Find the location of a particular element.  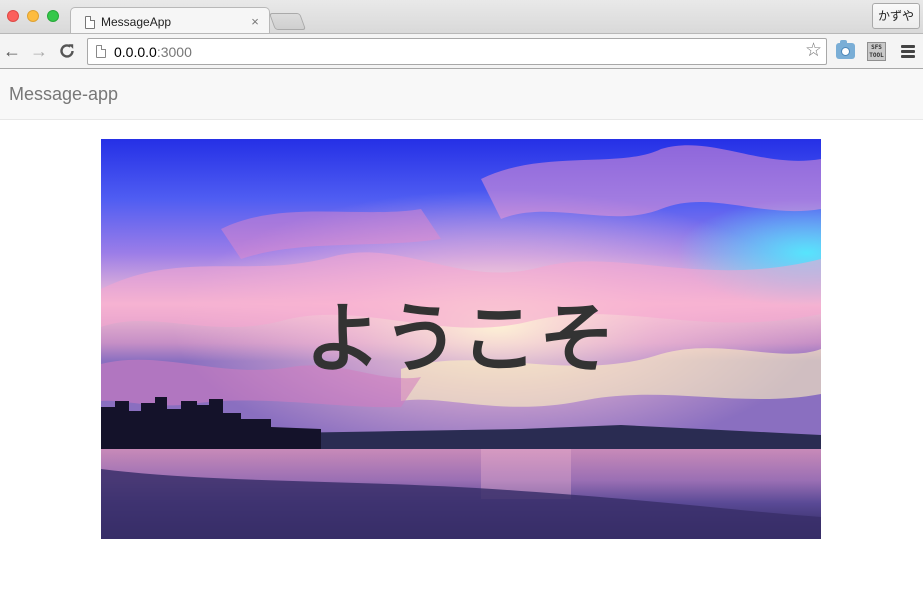

minimize-window-button is located at coordinates (33, 16).